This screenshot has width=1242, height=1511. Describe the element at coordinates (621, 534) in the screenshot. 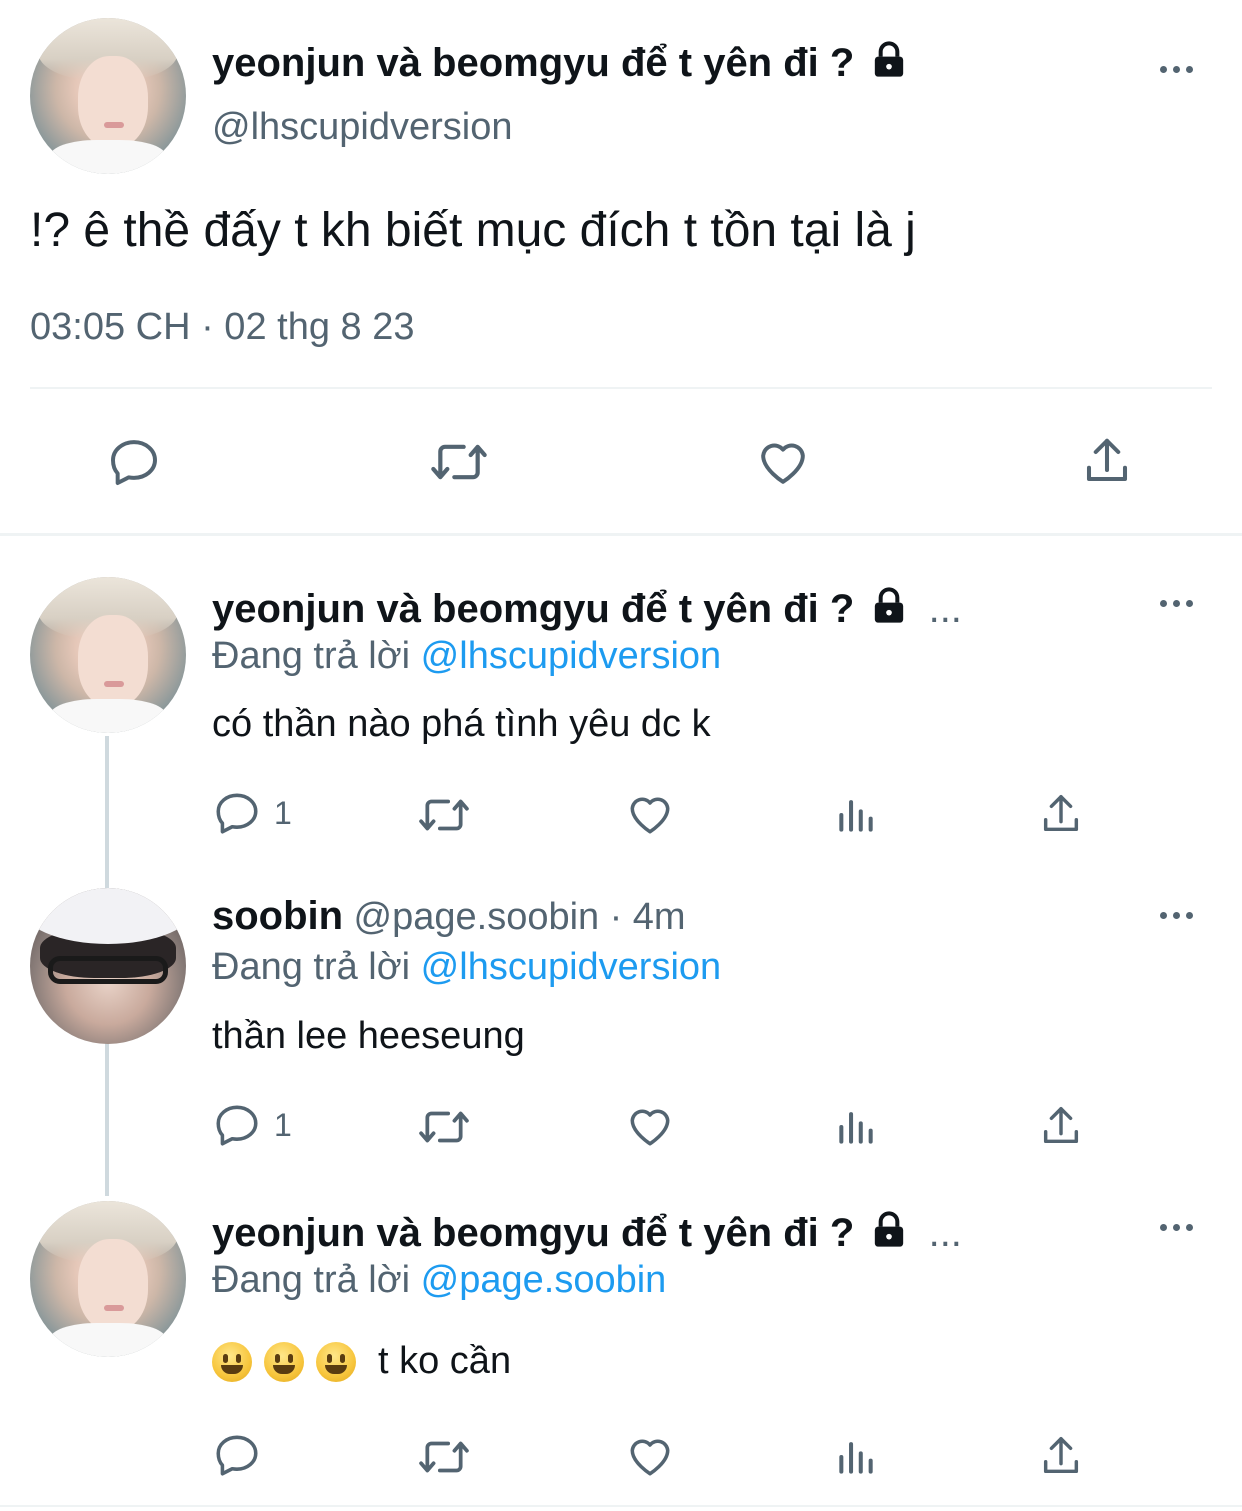

I see `section-divider` at that location.